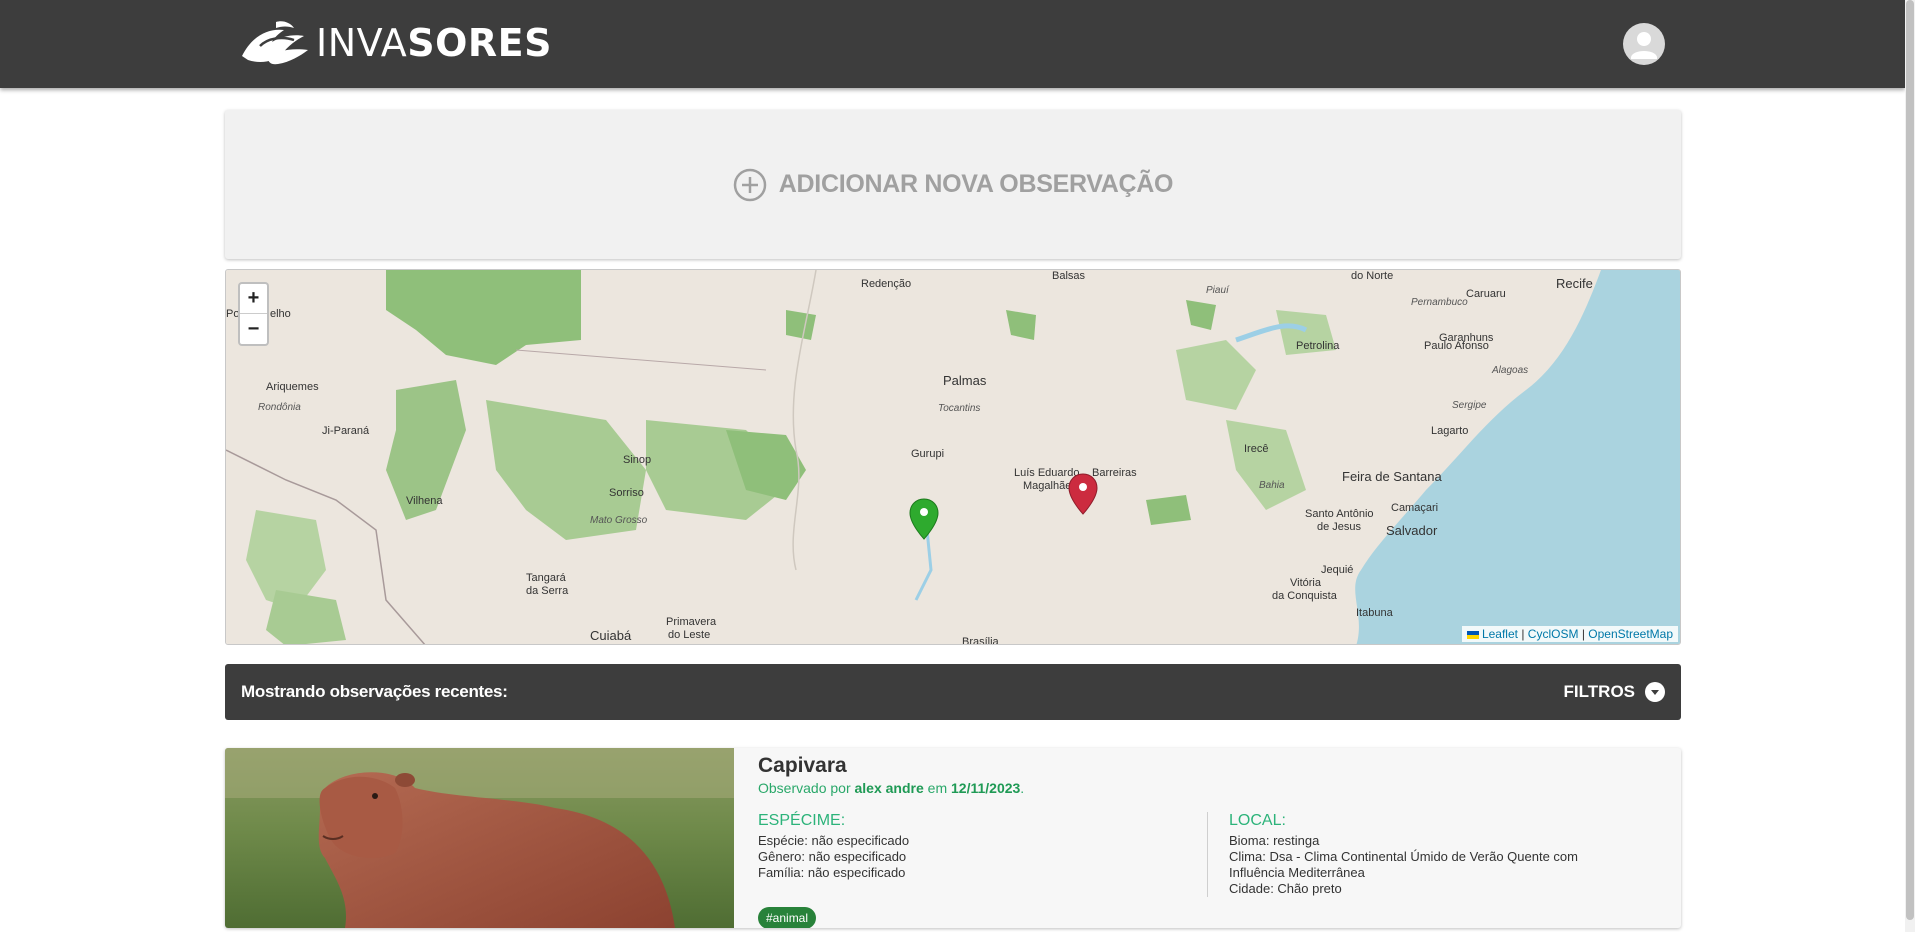  Describe the element at coordinates (976, 184) in the screenshot. I see `add-observation-label: ADICIONAR NOVA OBSERVAÇÃO` at that location.